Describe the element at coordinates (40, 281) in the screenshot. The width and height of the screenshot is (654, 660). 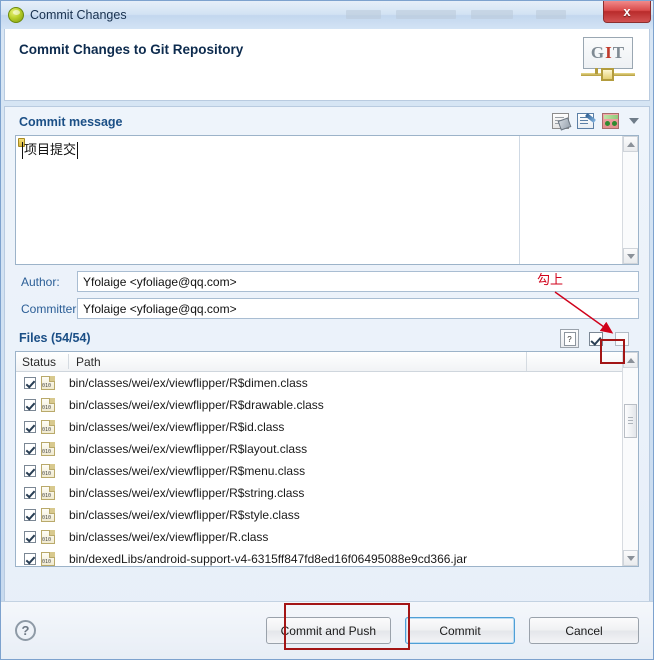
I see `author-label: Author:` at that location.